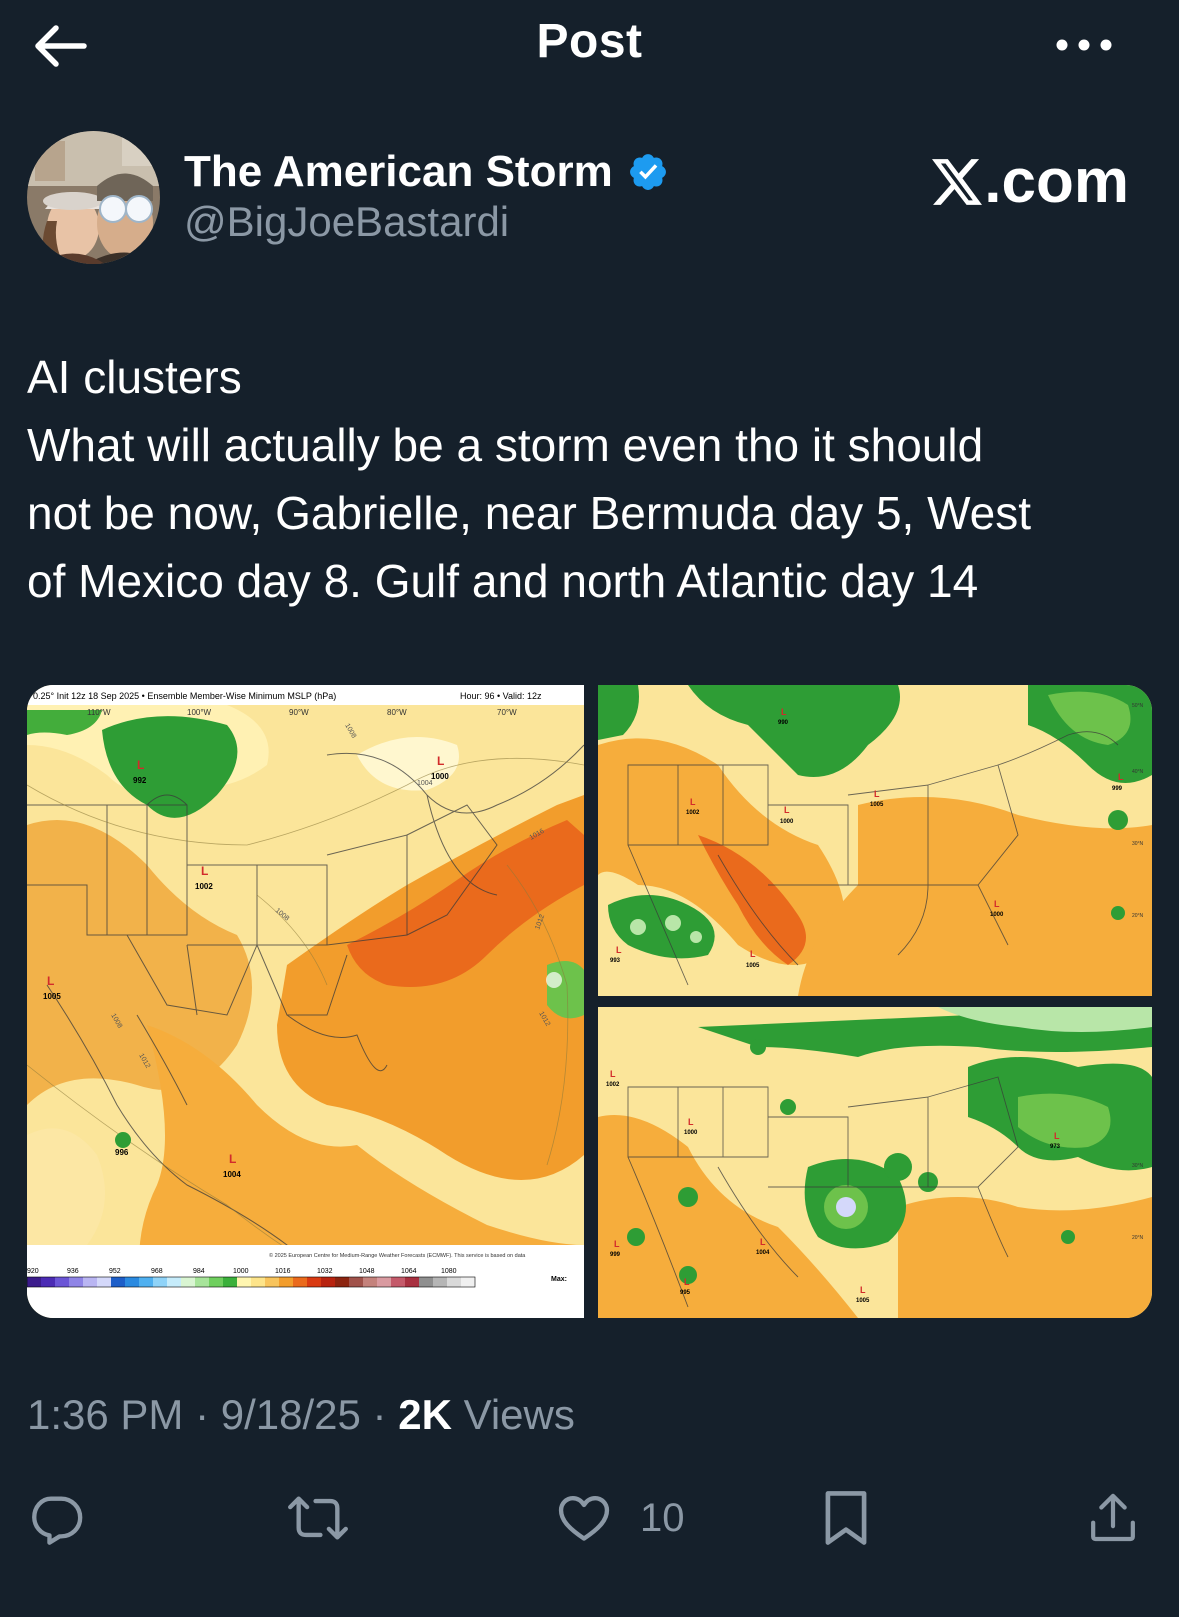 The height and width of the screenshot is (1617, 1179). What do you see at coordinates (199, 712) in the screenshot?
I see `lon-label: 100°W` at bounding box center [199, 712].